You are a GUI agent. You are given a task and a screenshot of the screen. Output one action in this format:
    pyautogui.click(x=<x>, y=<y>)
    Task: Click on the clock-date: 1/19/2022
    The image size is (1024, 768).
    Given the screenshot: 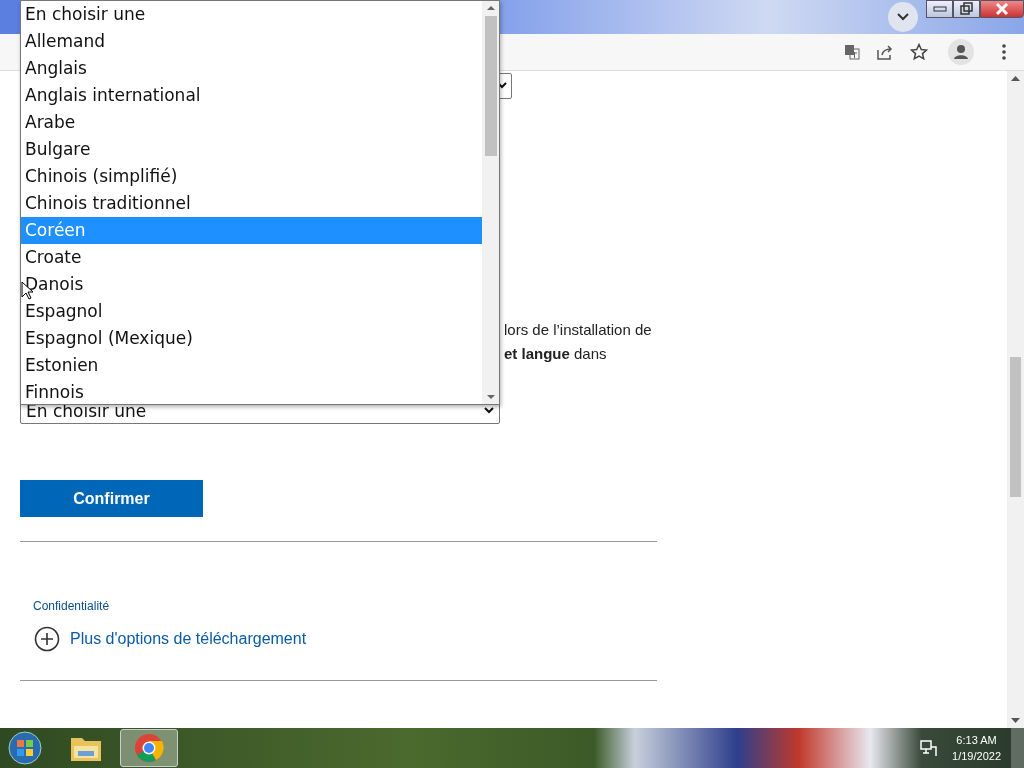 What is the action you would take?
    pyautogui.click(x=976, y=756)
    